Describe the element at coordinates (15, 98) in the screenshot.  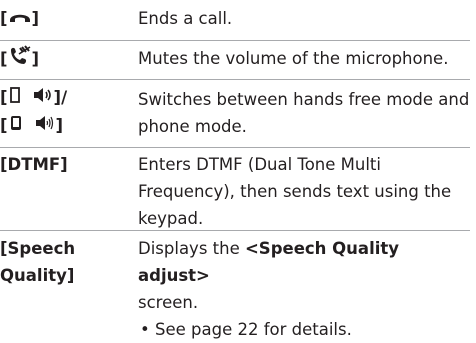
I see `phone-outline-icon` at that location.